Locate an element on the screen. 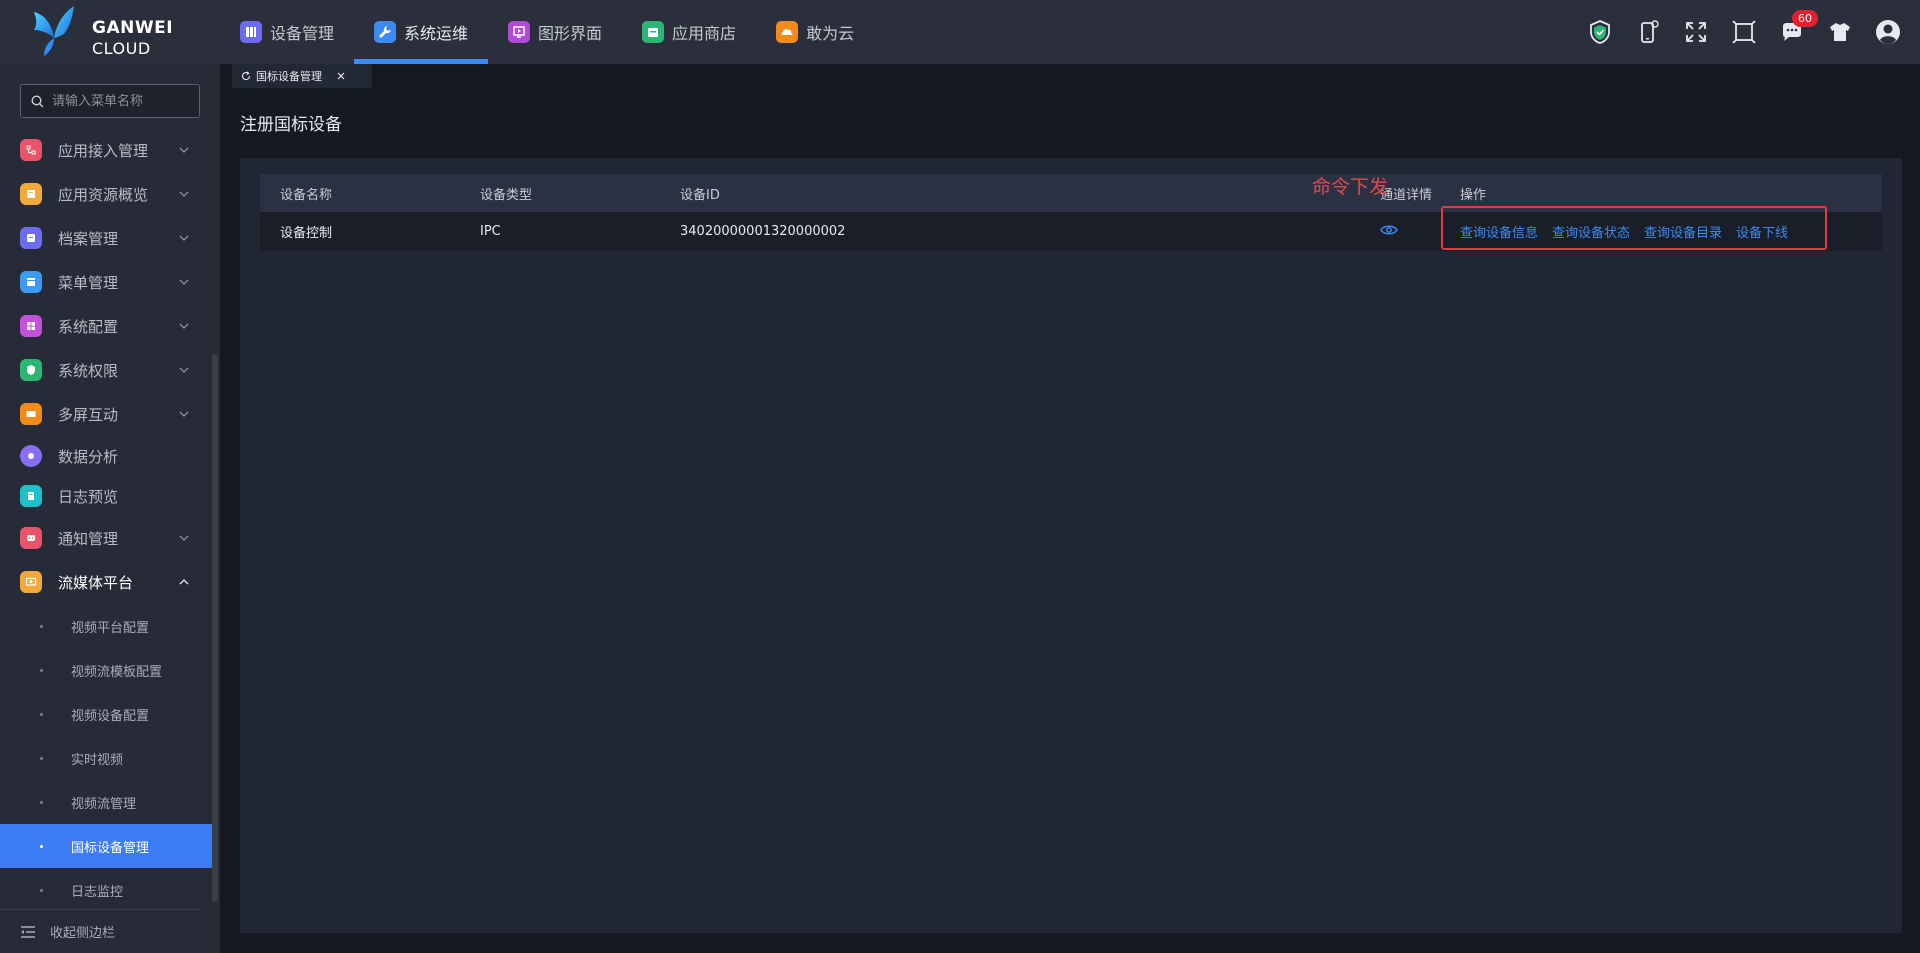 Image resolution: width=1920 pixels, height=953 pixels. log-icon is located at coordinates (31, 496).